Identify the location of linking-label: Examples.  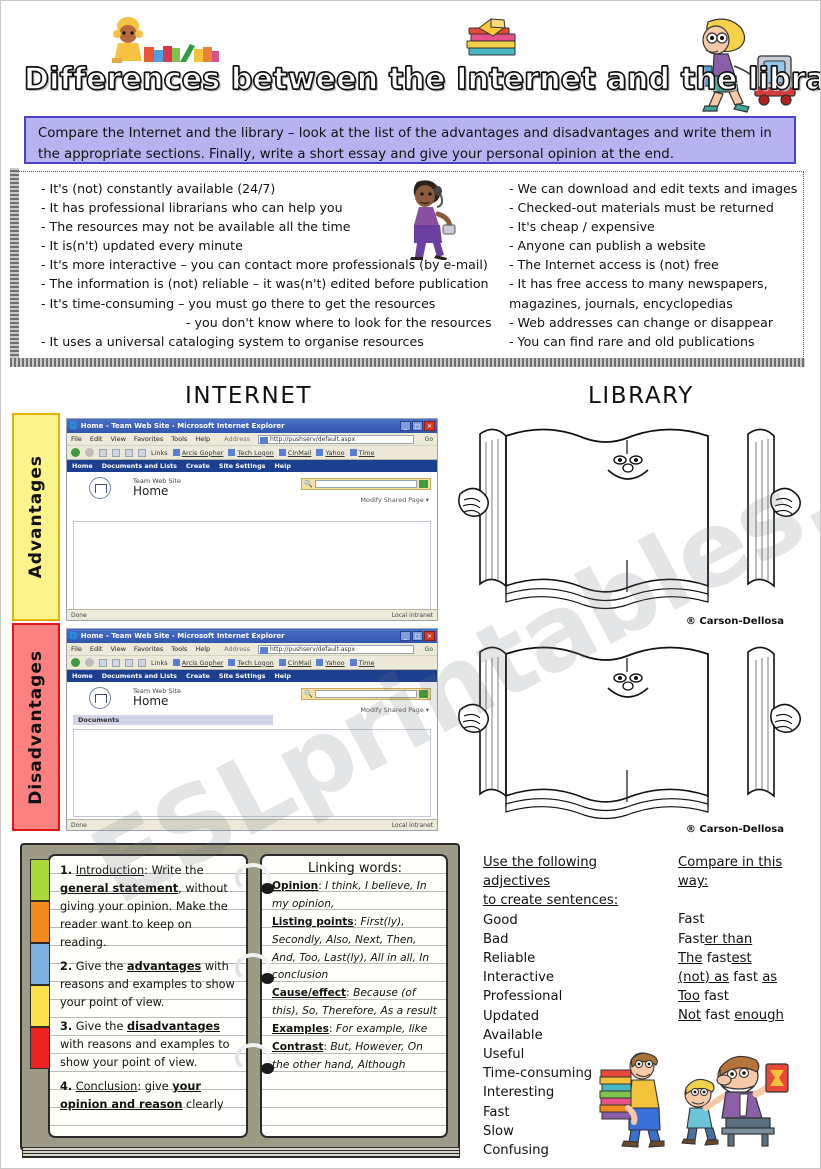
(300, 1029).